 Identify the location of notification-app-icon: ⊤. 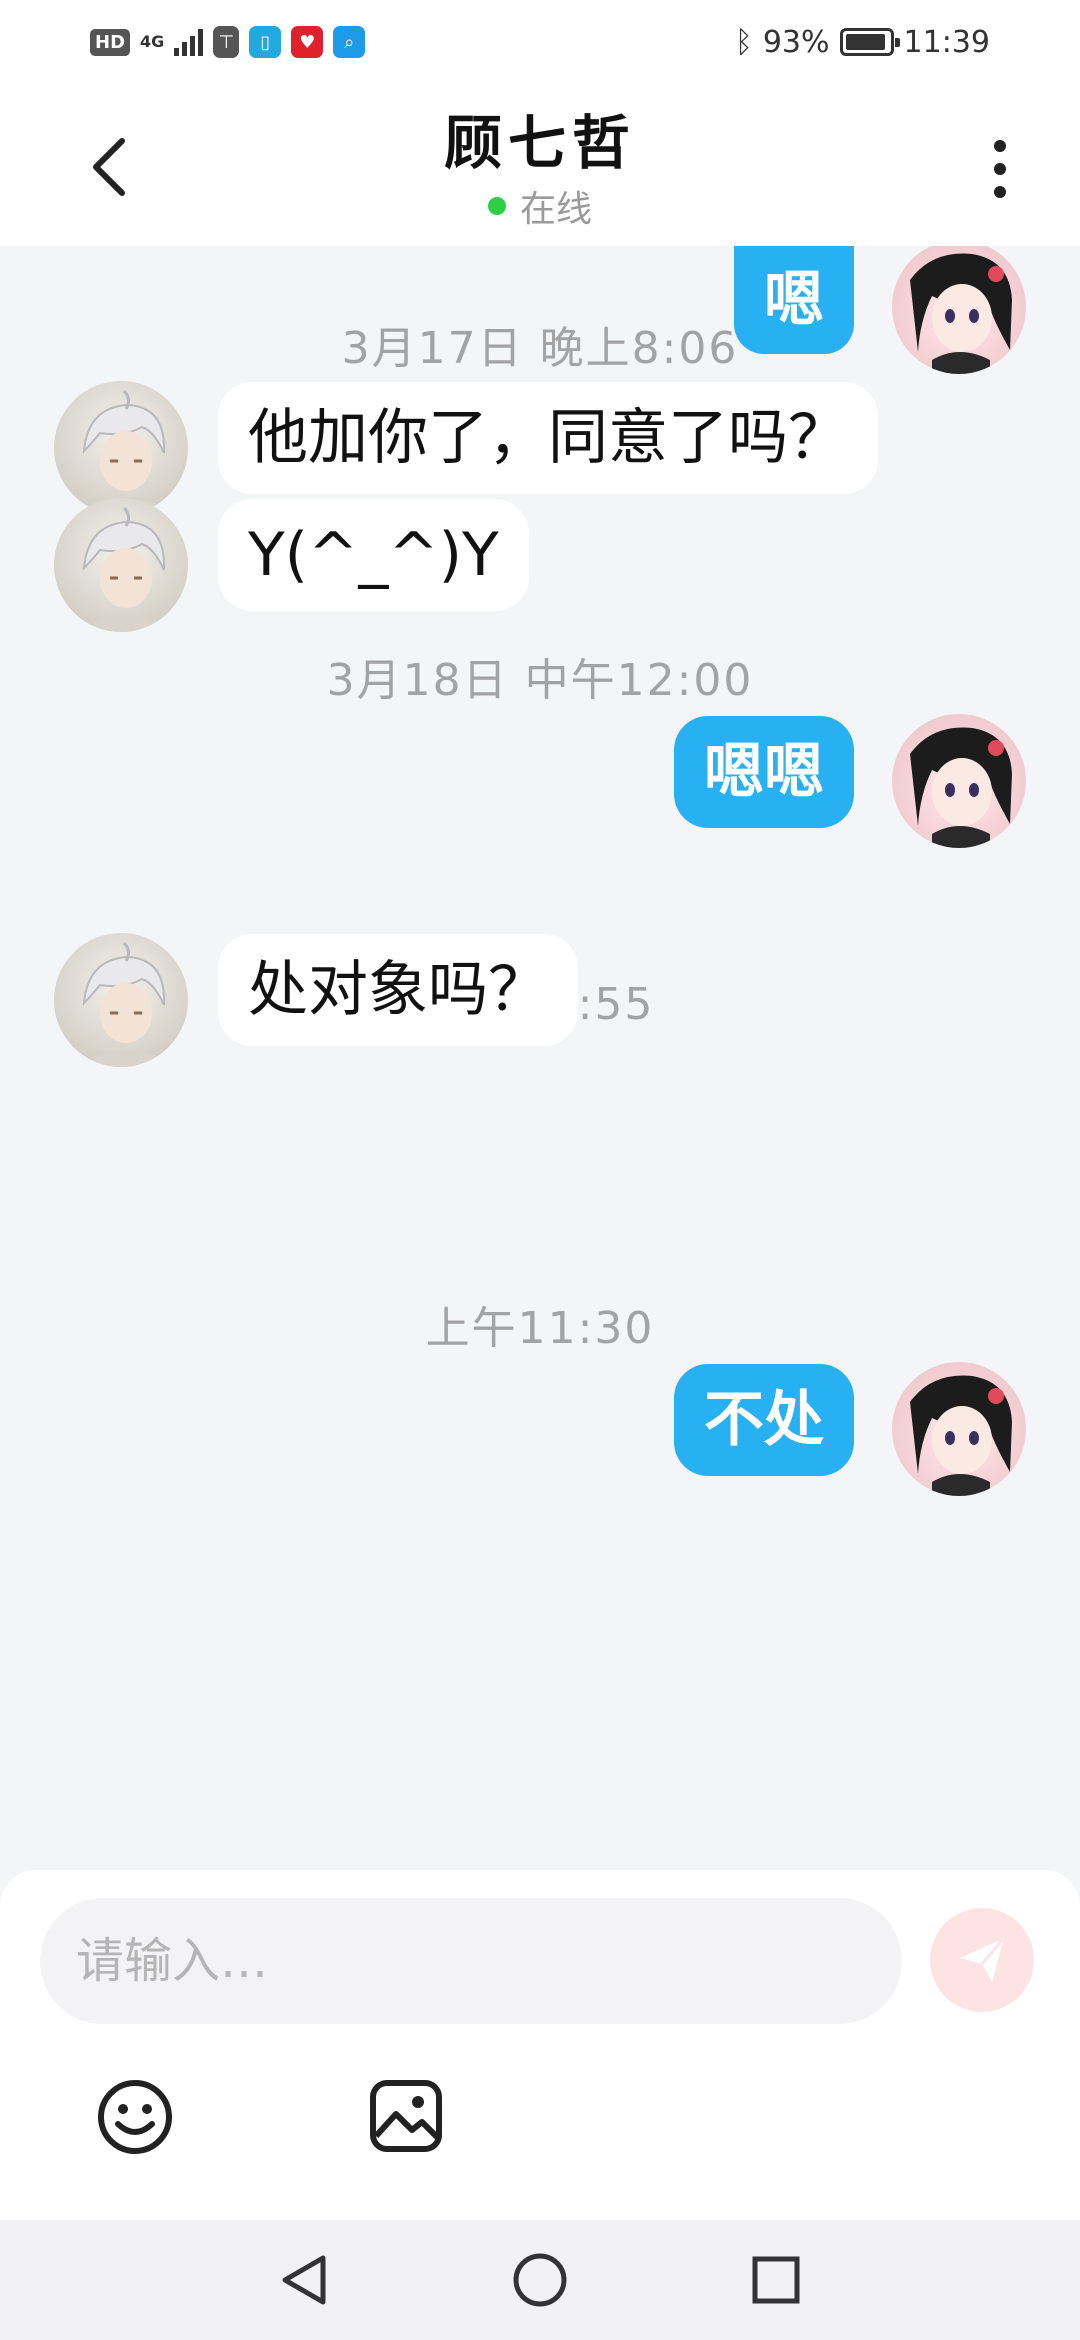
(226, 42).